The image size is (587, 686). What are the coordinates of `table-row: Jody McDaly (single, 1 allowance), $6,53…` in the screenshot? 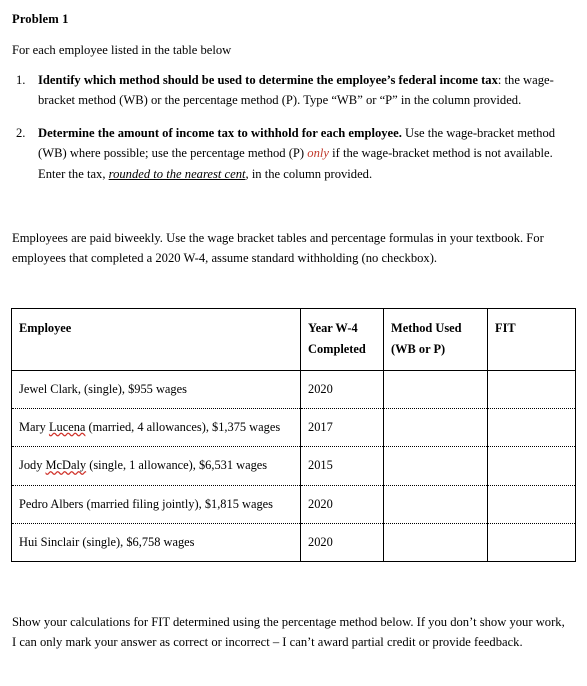 It's located at (293, 466).